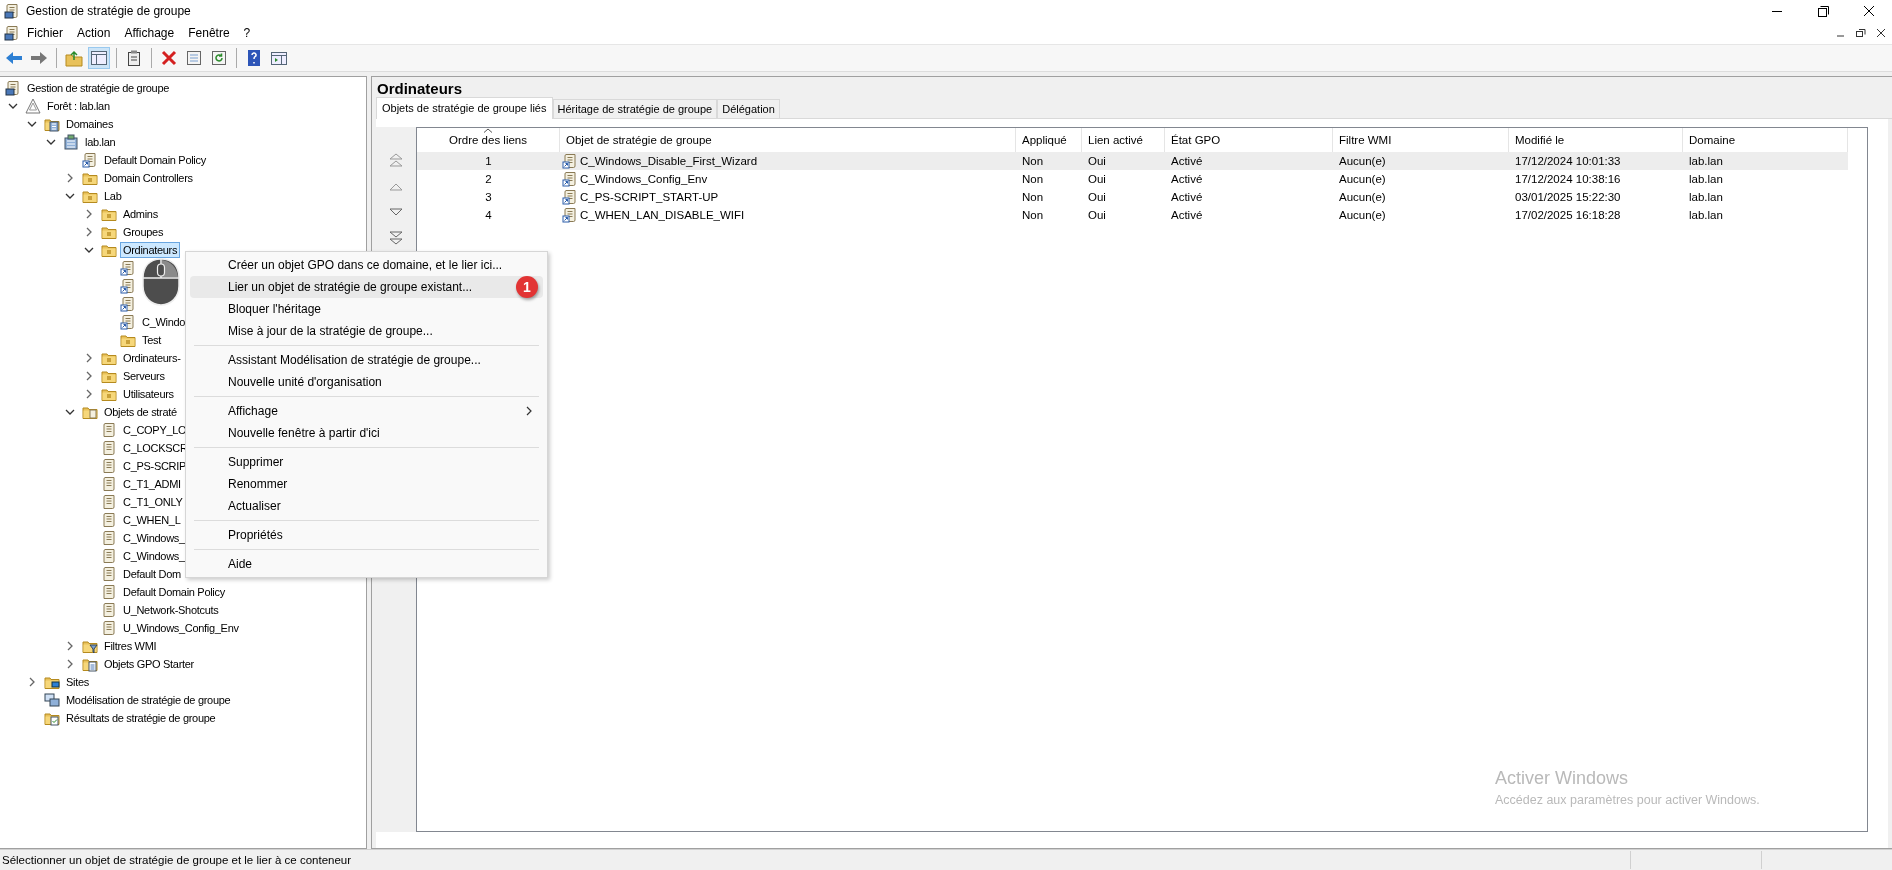 The height and width of the screenshot is (870, 1892). Describe the element at coordinates (669, 161) in the screenshot. I see `table-cell: C_Windows_Disable_First_Wizard` at that location.